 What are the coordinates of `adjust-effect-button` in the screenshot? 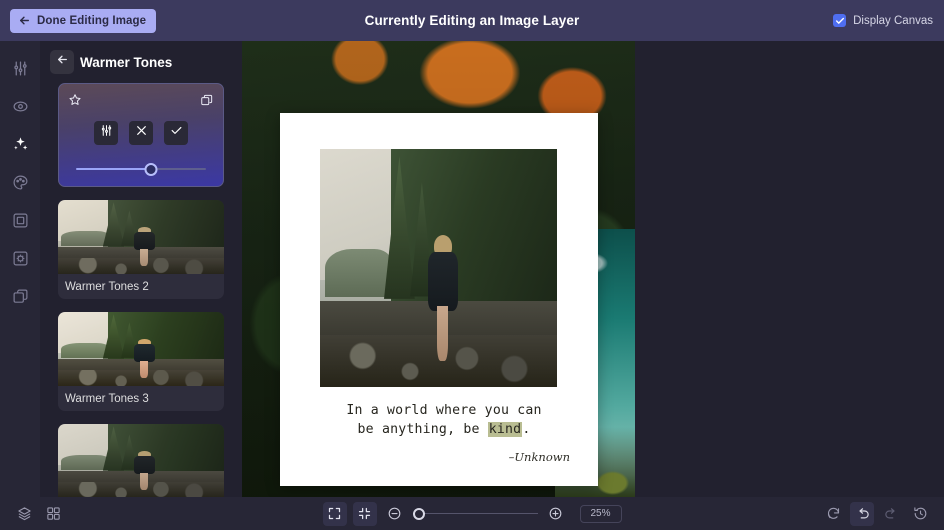 It's located at (106, 133).